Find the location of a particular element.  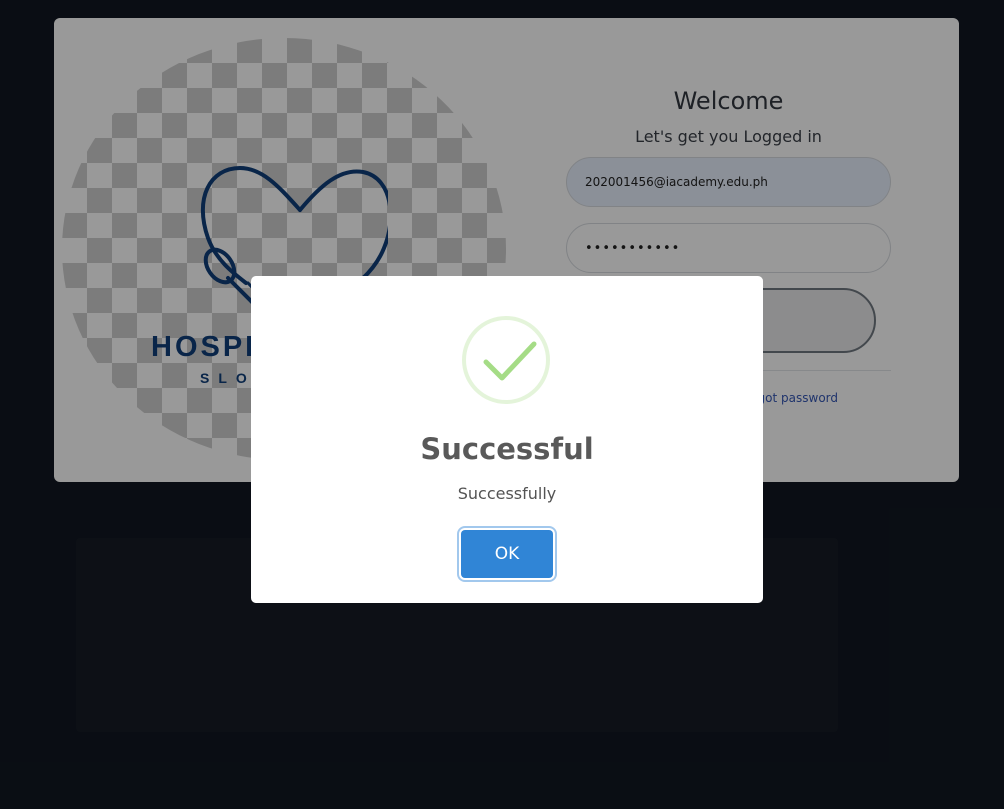

dialog-message: Successfully is located at coordinates (507, 493).